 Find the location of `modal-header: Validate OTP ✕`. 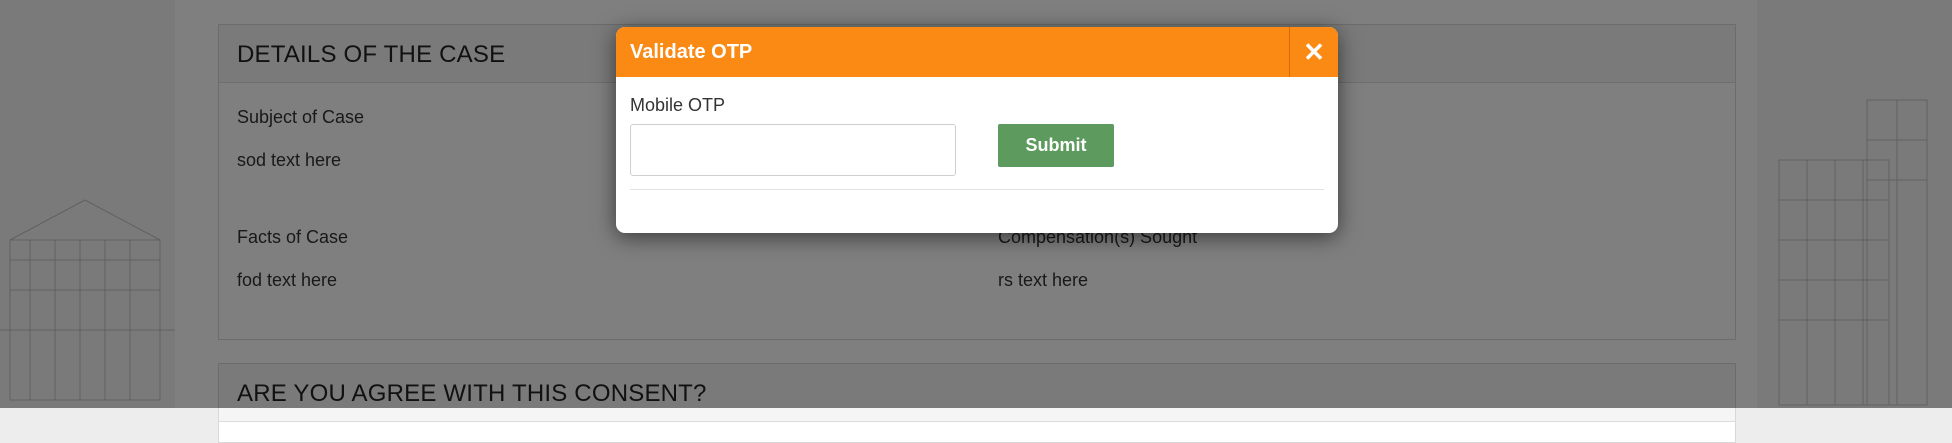

modal-header: Validate OTP ✕ is located at coordinates (977, 52).